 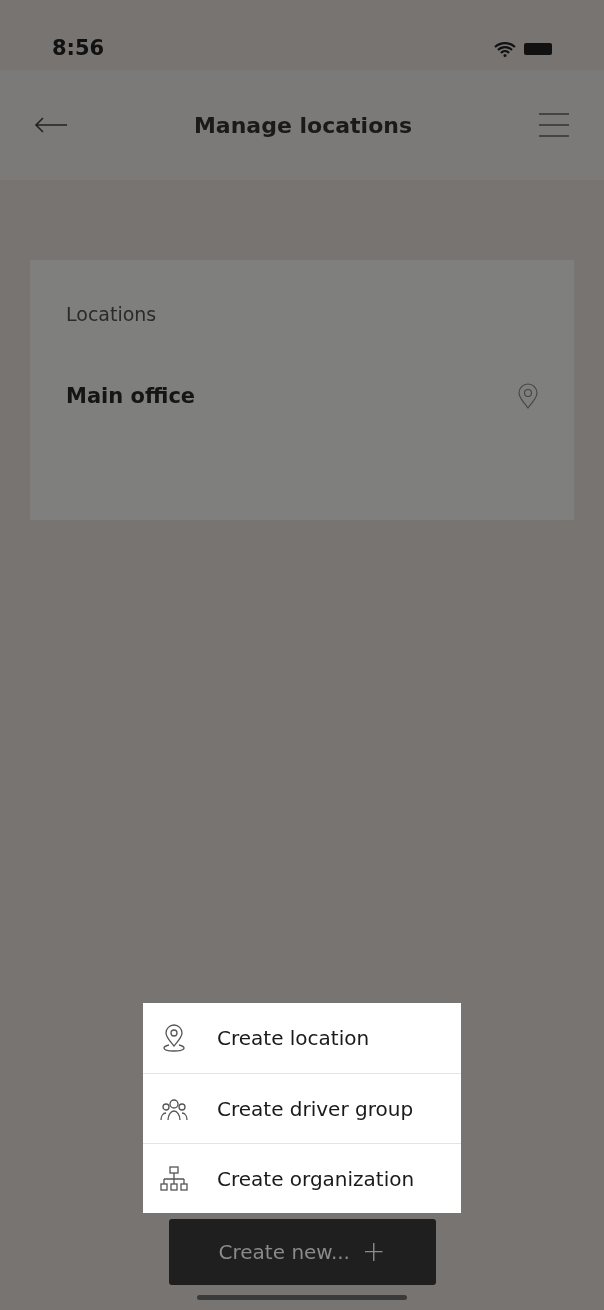 What do you see at coordinates (78, 49) in the screenshot?
I see `status-time: 8:56` at bounding box center [78, 49].